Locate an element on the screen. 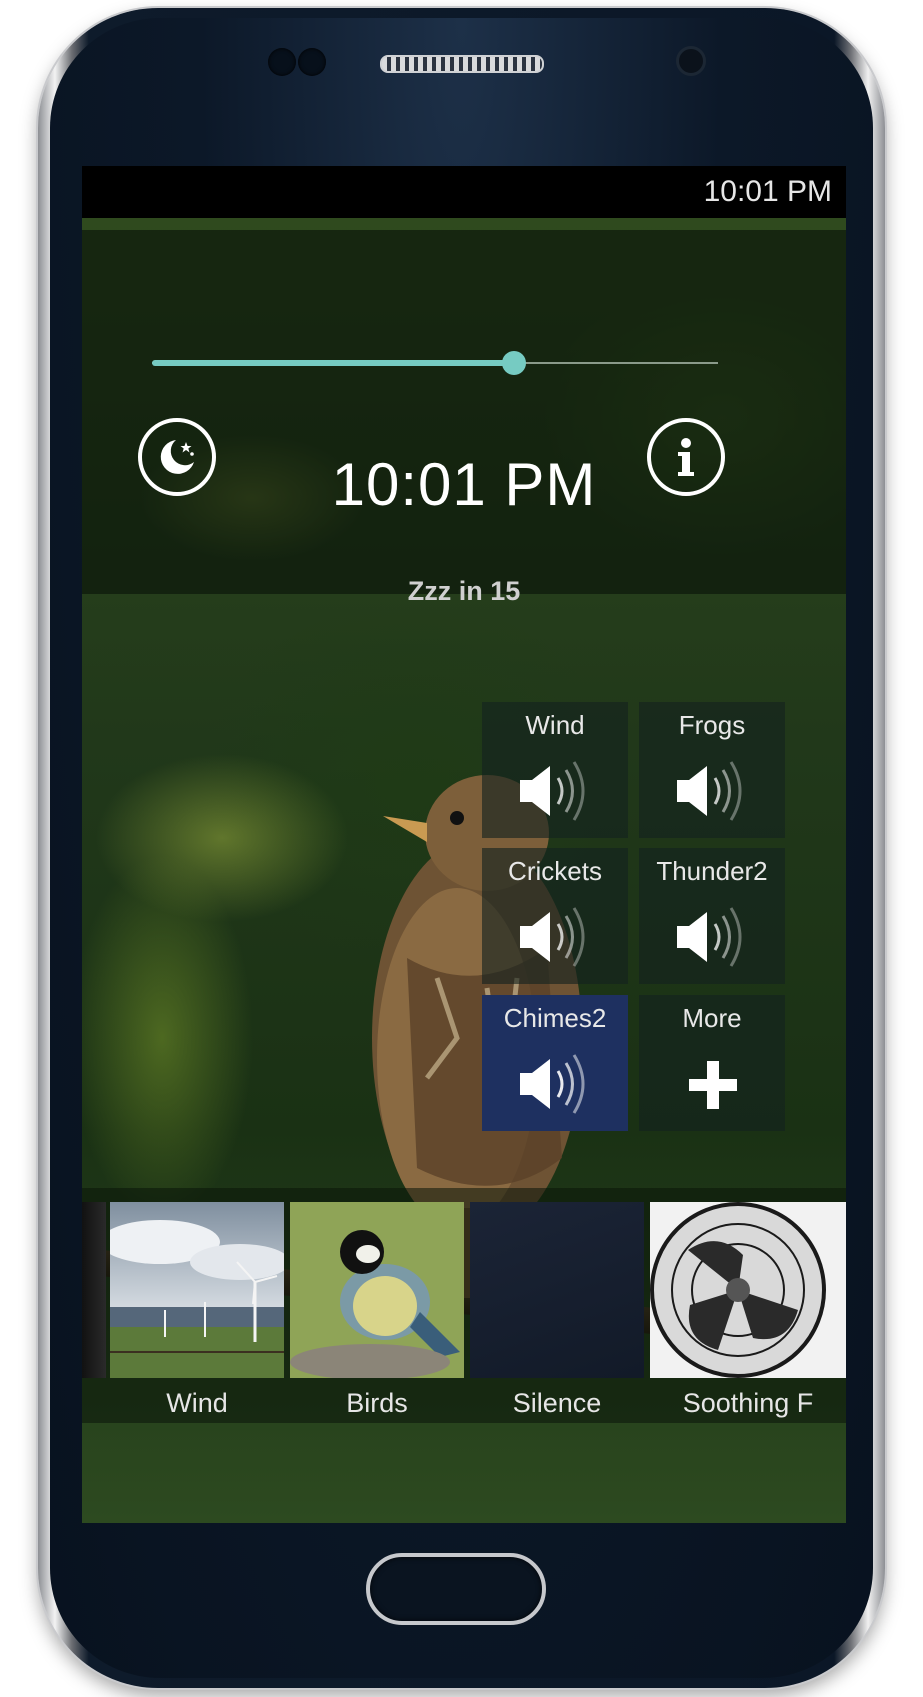 The image size is (923, 1697). sound-tile-thunder2: Thunder2 is located at coordinates (712, 916).